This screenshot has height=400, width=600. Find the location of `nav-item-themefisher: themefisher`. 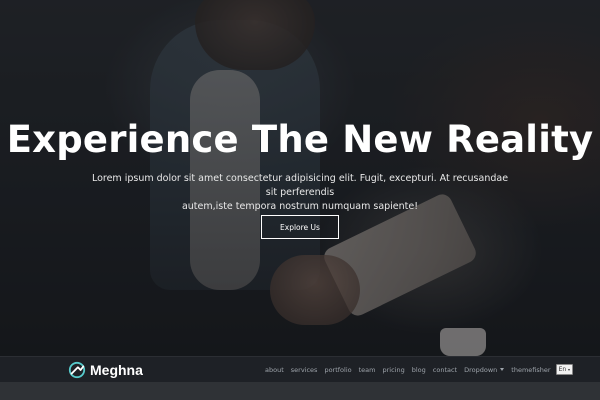

nav-item-themefisher: themefisher is located at coordinates (530, 370).